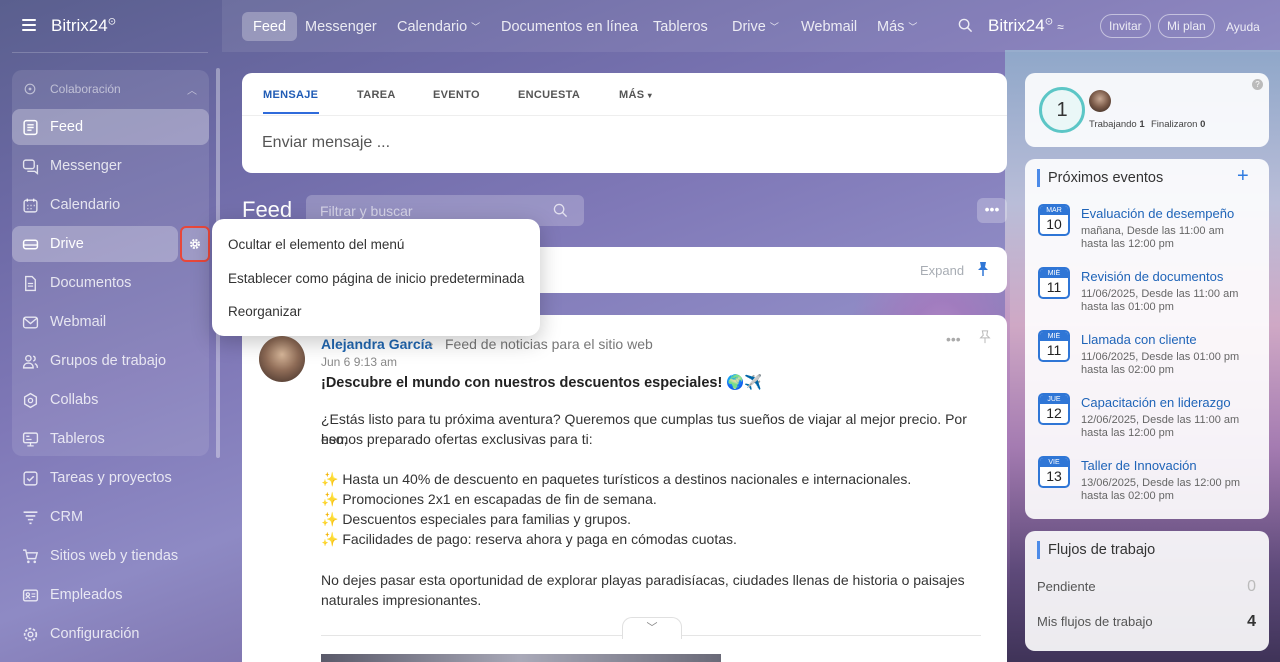 The image size is (1280, 662). Describe the element at coordinates (1100, 101) in the screenshot. I see `avatar` at that location.